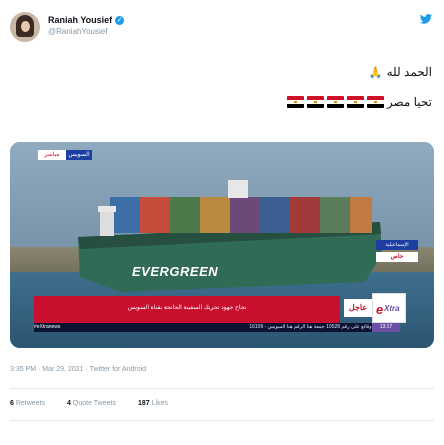 Image resolution: width=444 pixels, height=445 pixels. Describe the element at coordinates (12, 403) in the screenshot. I see `retweets-count: 6` at that location.